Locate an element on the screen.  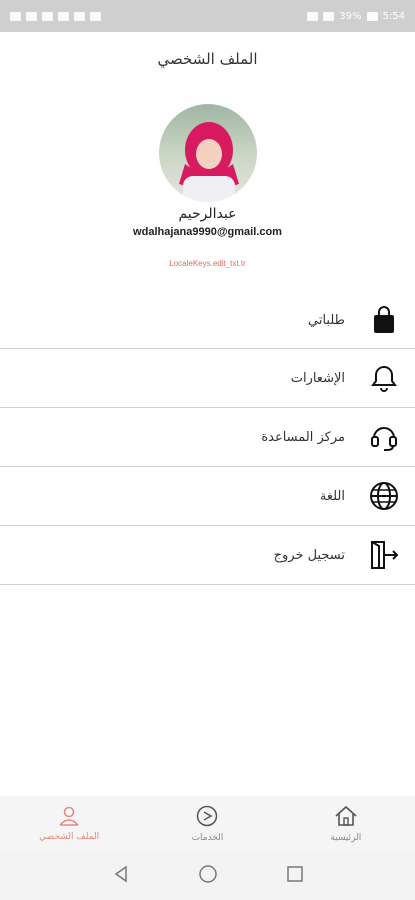
profile-name: عبدالرحيم is located at coordinates (207, 214).